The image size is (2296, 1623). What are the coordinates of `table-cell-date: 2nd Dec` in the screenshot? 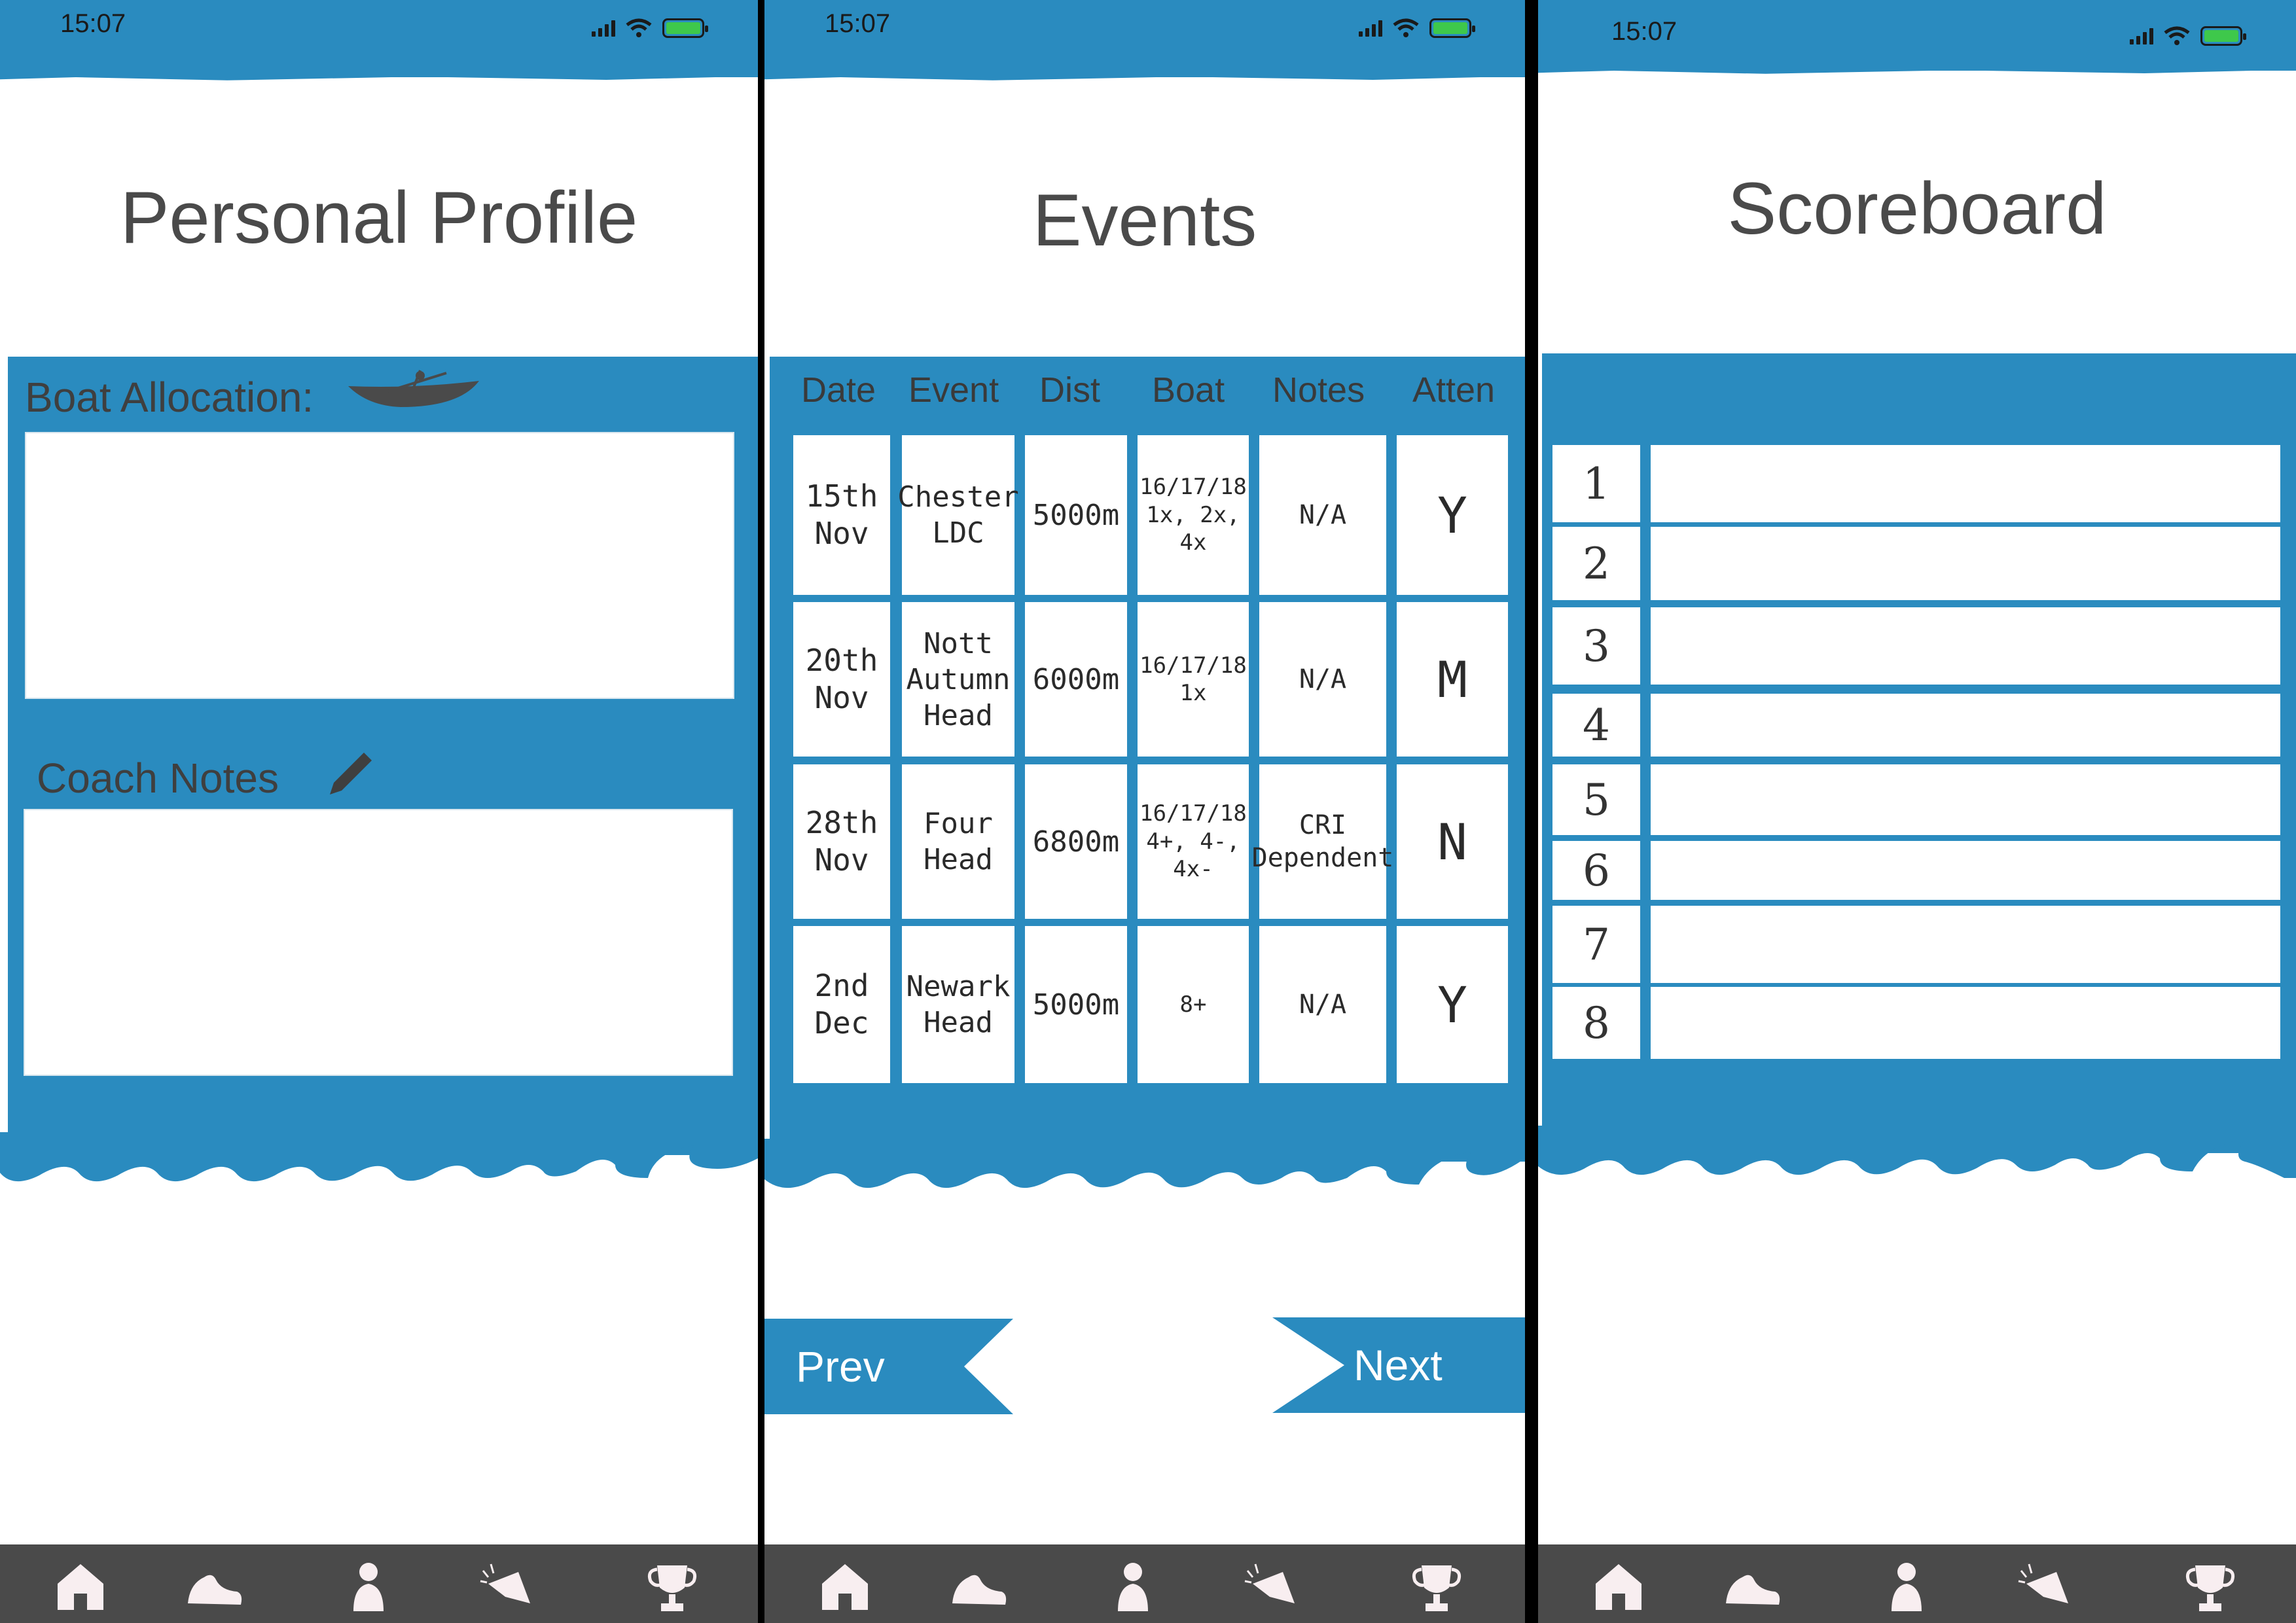 It's located at (841, 1005).